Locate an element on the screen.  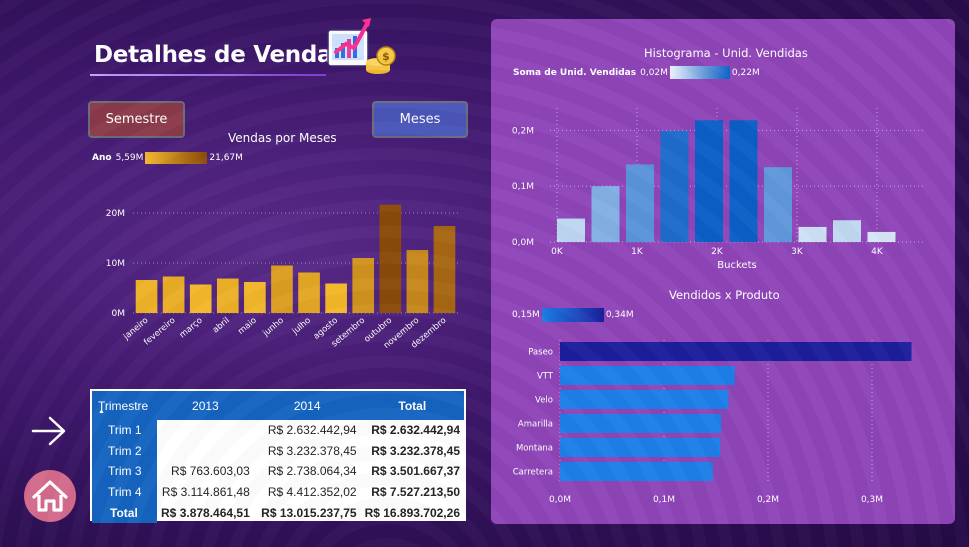
x-tick-label: 0,0M is located at coordinates (560, 500).